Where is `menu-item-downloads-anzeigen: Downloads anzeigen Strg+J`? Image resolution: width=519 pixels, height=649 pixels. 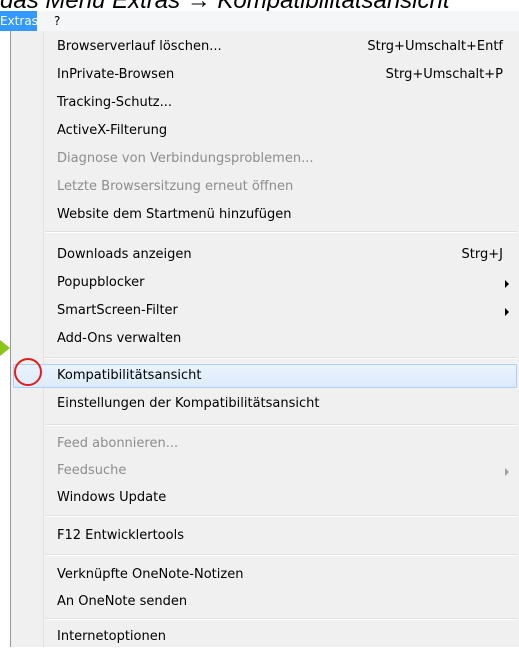 menu-item-downloads-anzeigen: Downloads anzeigen Strg+J is located at coordinates (265, 255).